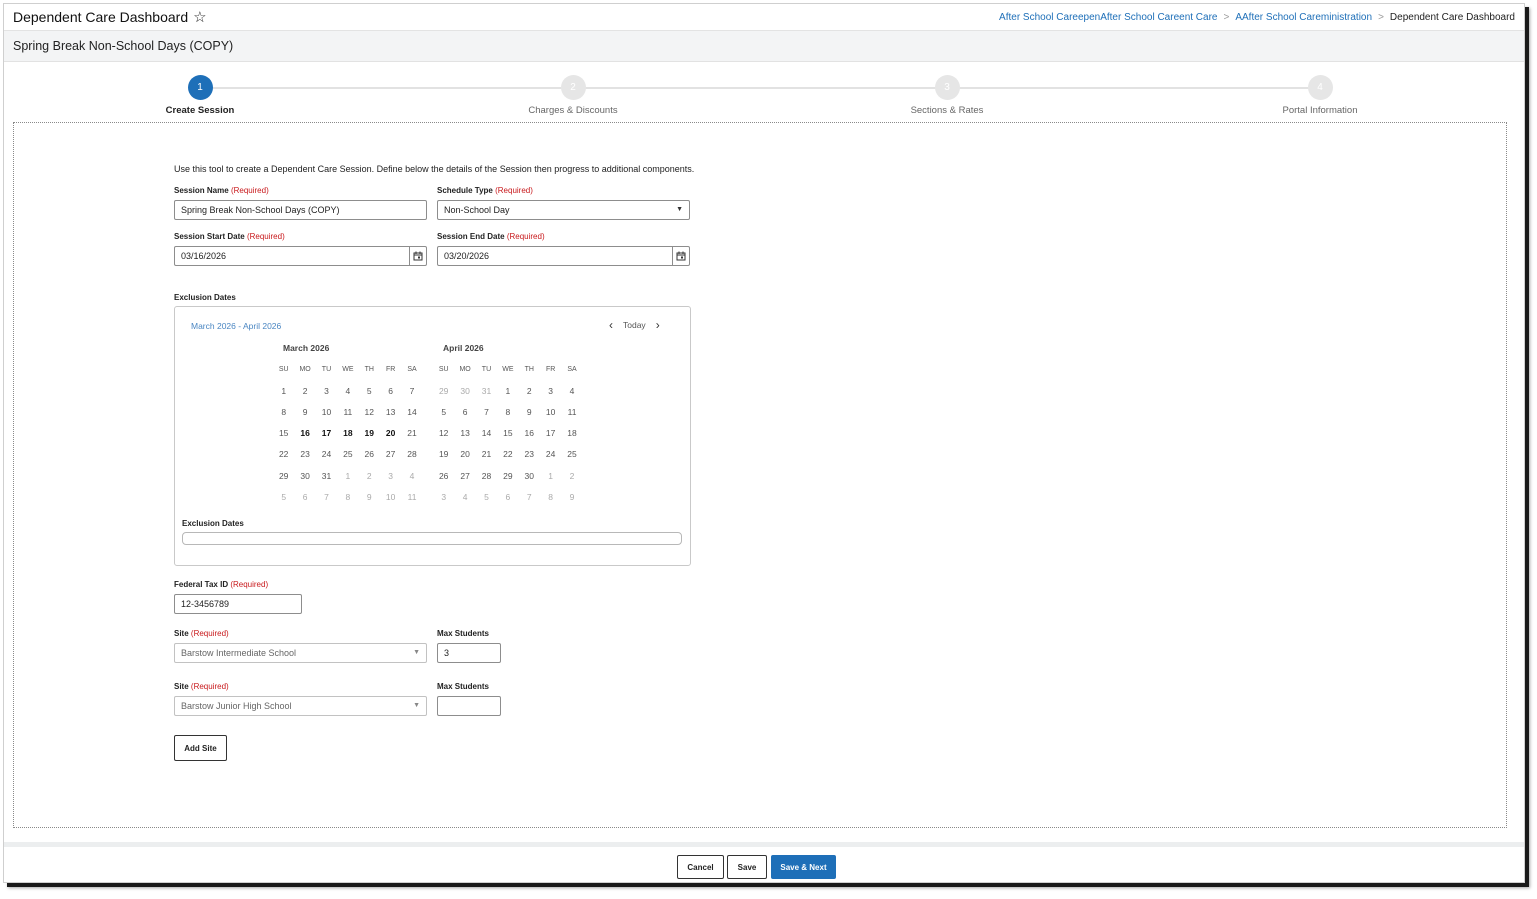 The image size is (1537, 899). I want to click on chevron-left-icon: ‹, so click(611, 325).